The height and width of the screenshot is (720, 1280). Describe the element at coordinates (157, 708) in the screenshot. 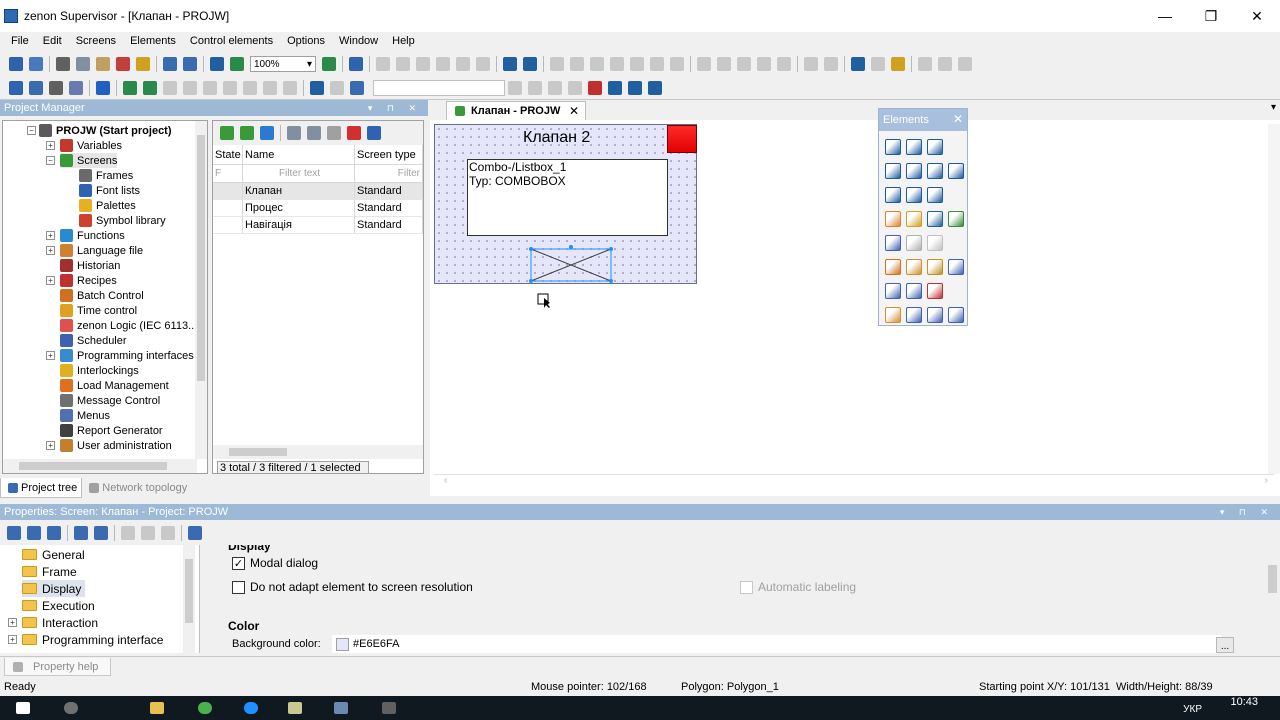

I see `explorer-icon` at that location.